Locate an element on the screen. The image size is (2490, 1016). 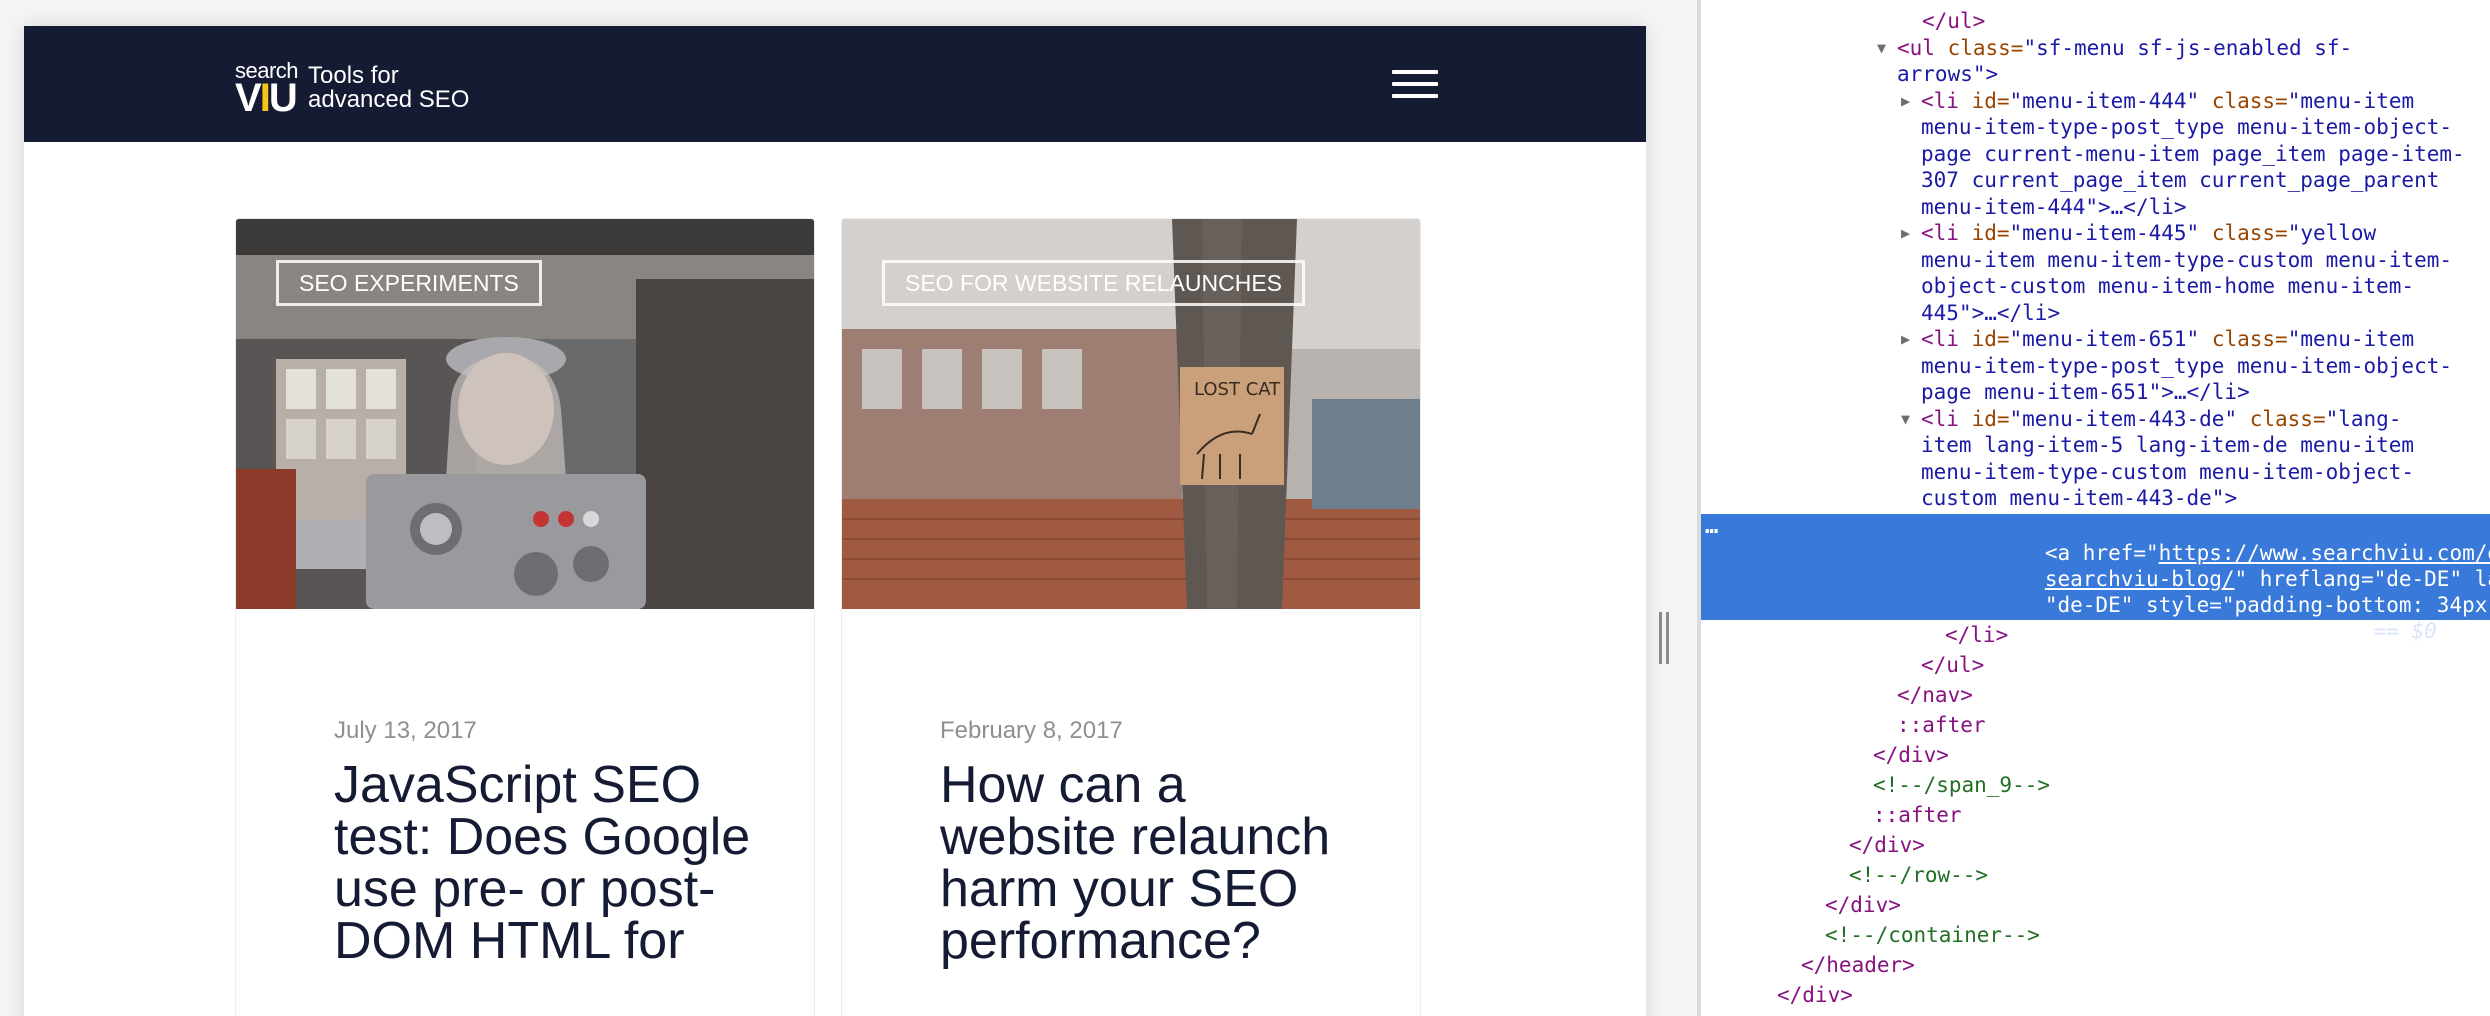
site-header: search VIU Tools for advanced SEO is located at coordinates (835, 84).